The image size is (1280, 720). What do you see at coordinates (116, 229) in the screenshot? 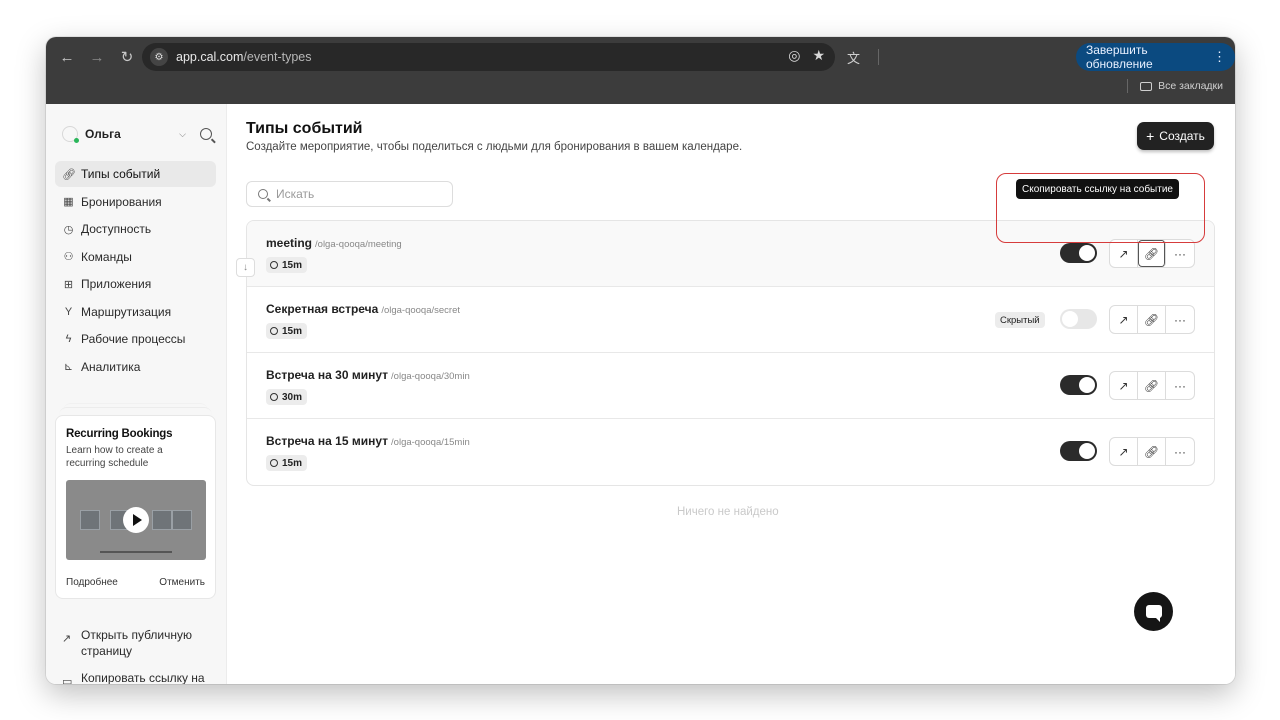
I see `sidebar-item-label: Доступность` at bounding box center [116, 229].